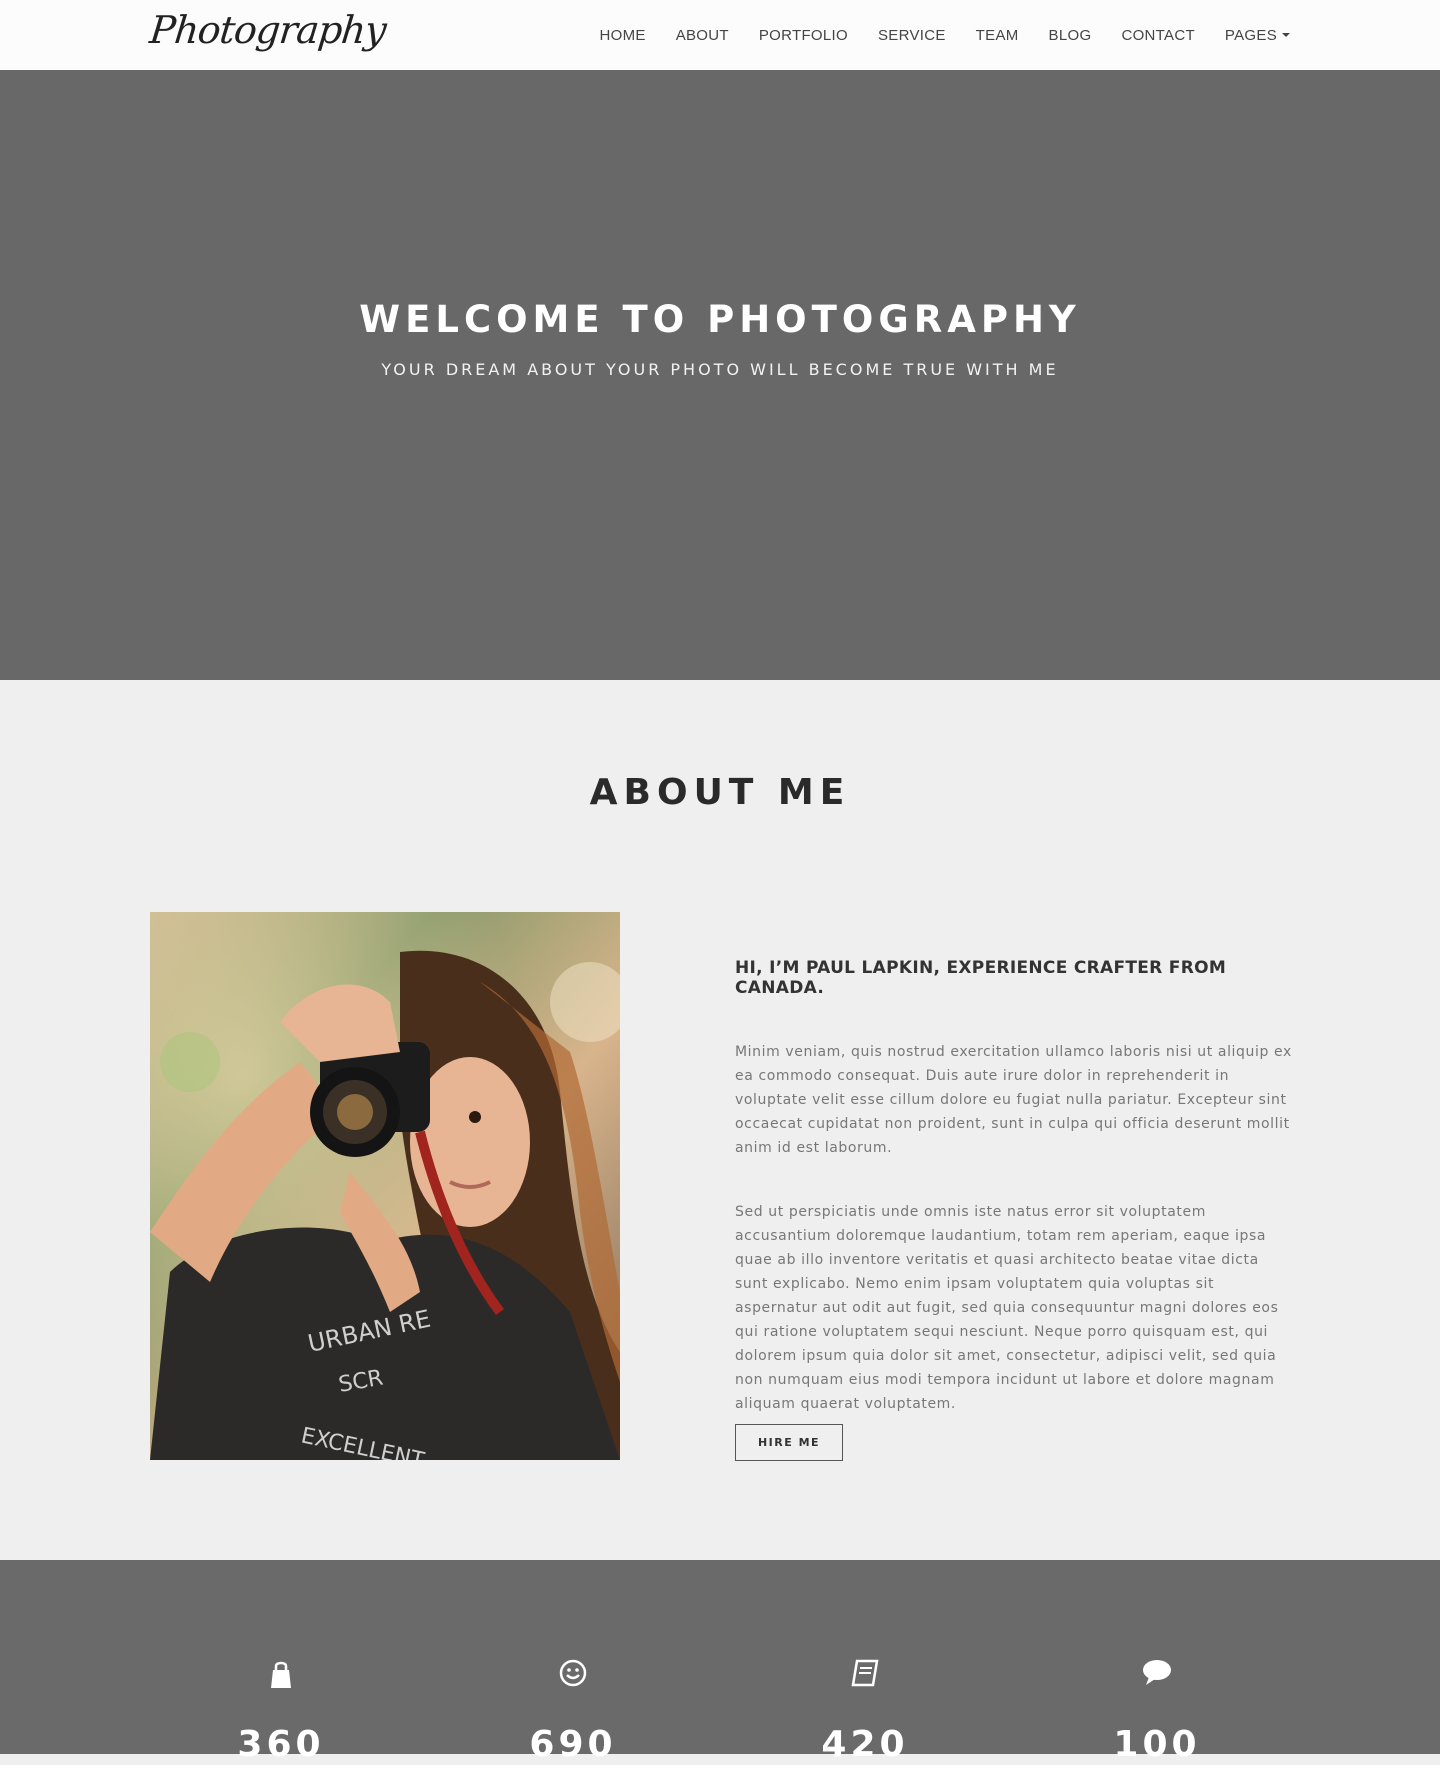 The width and height of the screenshot is (1440, 1765). What do you see at coordinates (702, 35) in the screenshot?
I see `nav-about: ABOUT` at bounding box center [702, 35].